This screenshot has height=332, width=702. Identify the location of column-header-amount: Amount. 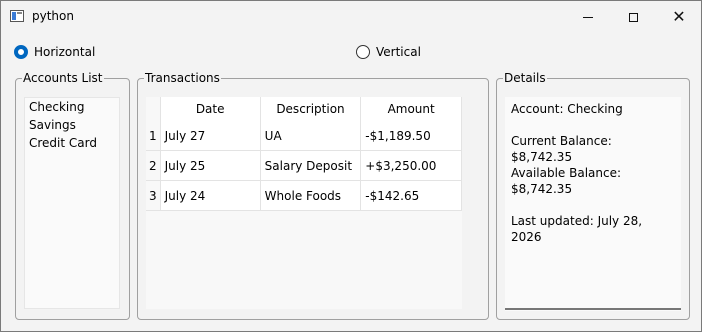
(411, 109).